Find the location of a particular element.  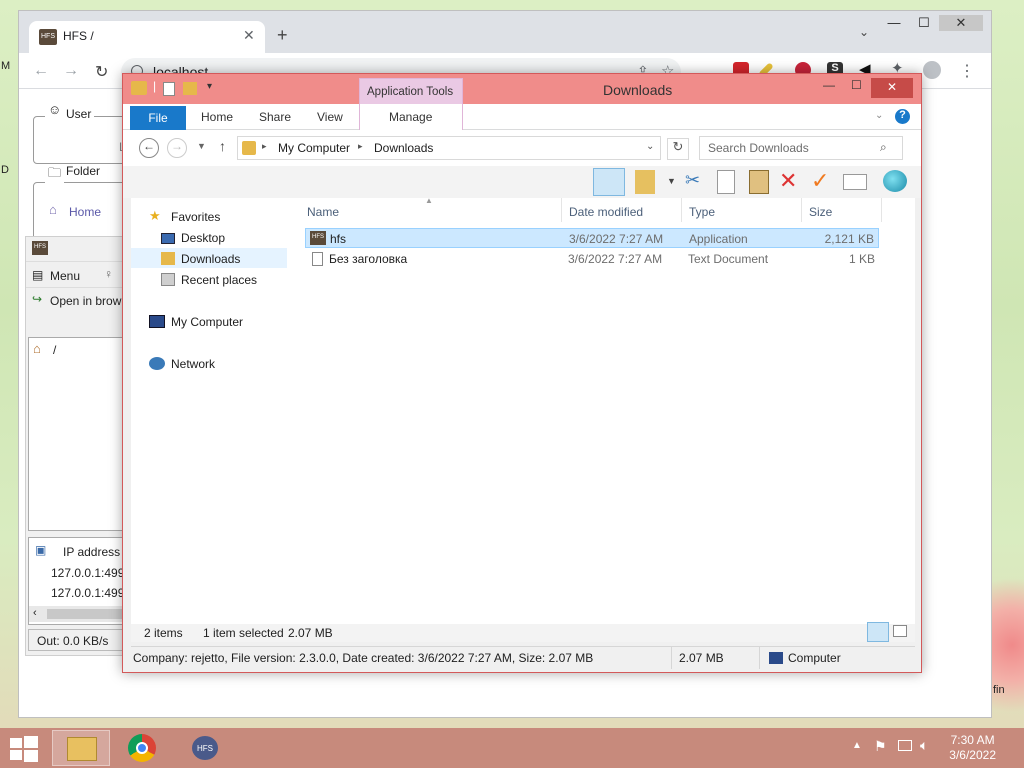

user-icon: ☺ is located at coordinates (55, 109).